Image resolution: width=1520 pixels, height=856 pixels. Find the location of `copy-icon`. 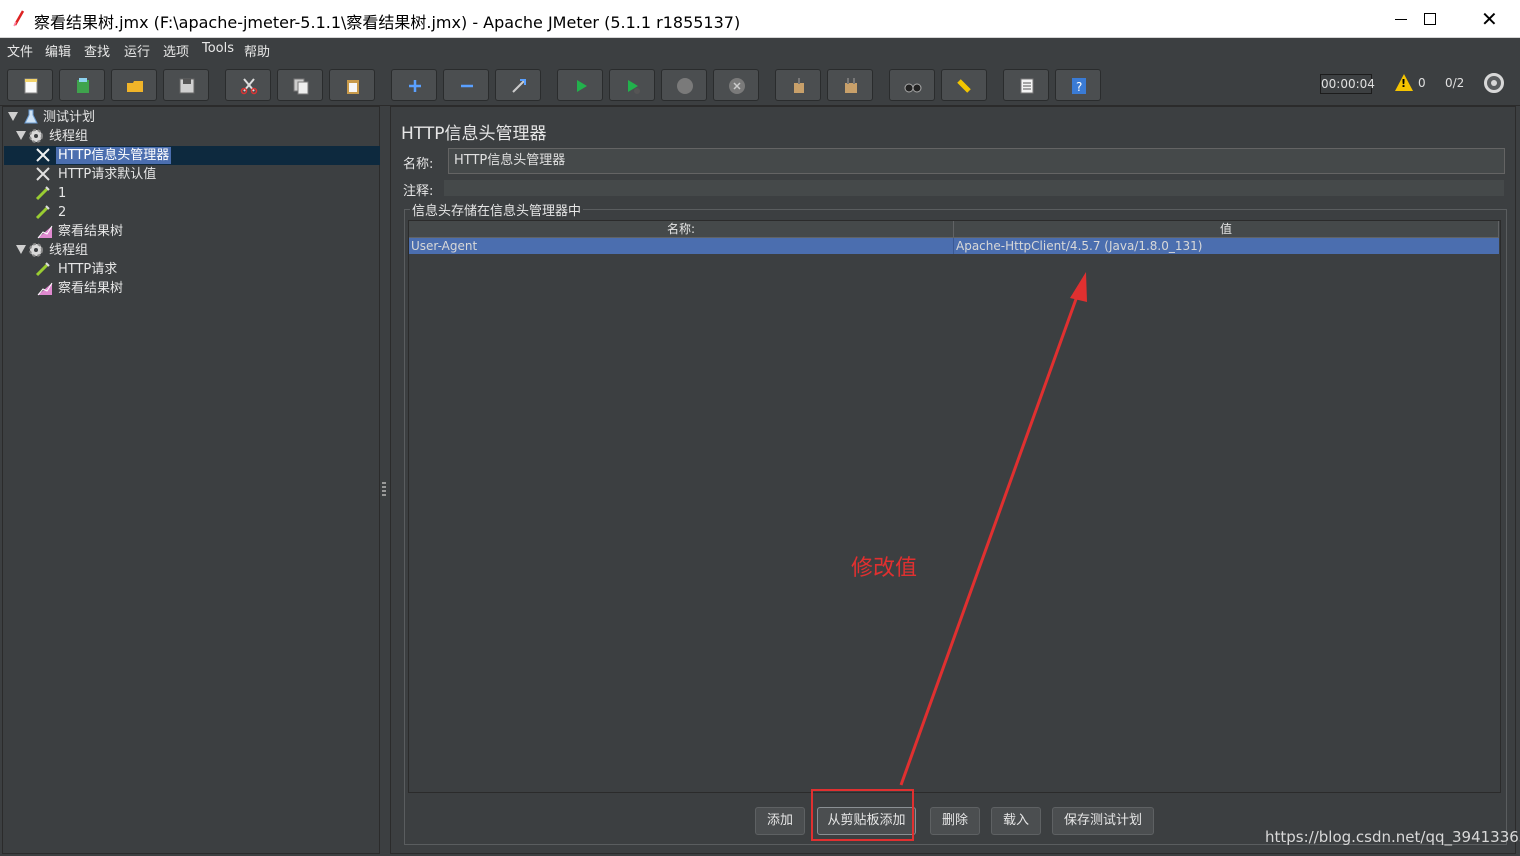

copy-icon is located at coordinates (301, 86).